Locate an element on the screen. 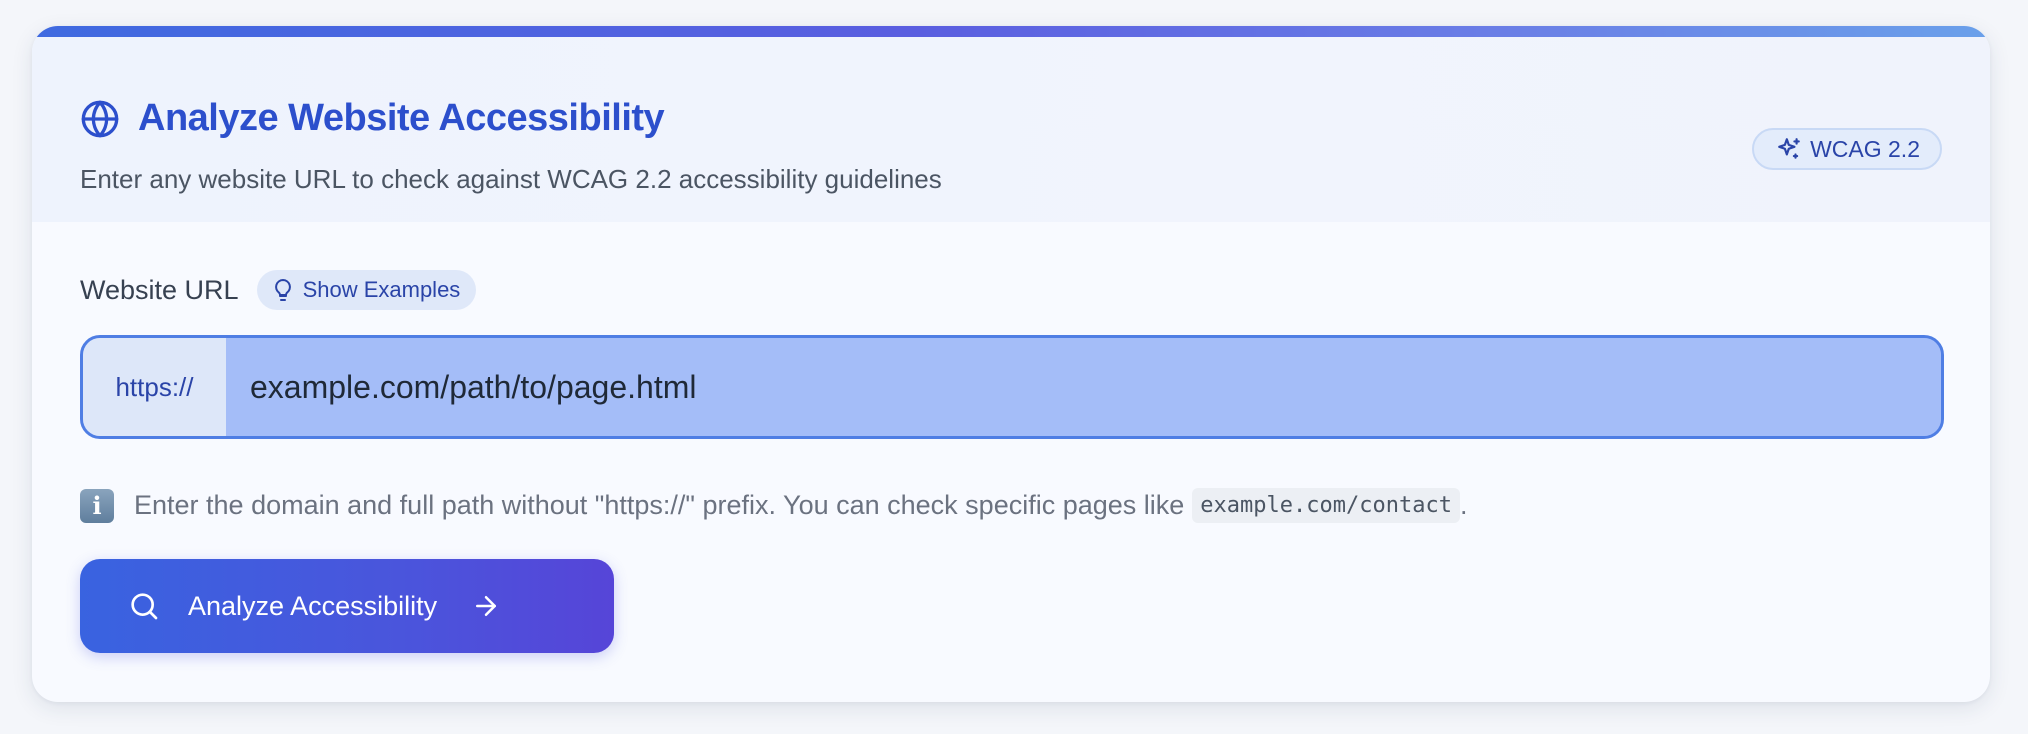 This screenshot has width=2028, height=734. show-examples-label: Show Examples is located at coordinates (381, 289).